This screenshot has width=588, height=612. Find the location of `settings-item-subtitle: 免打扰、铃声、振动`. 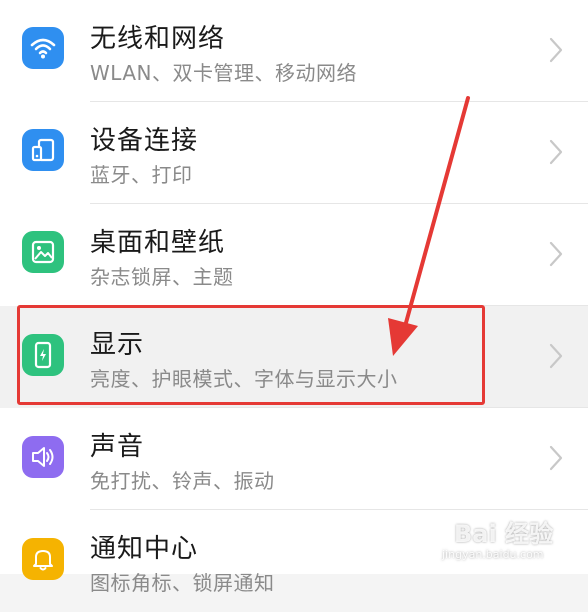

settings-item-subtitle: 免打扰、铃声、振动 is located at coordinates (182, 481).